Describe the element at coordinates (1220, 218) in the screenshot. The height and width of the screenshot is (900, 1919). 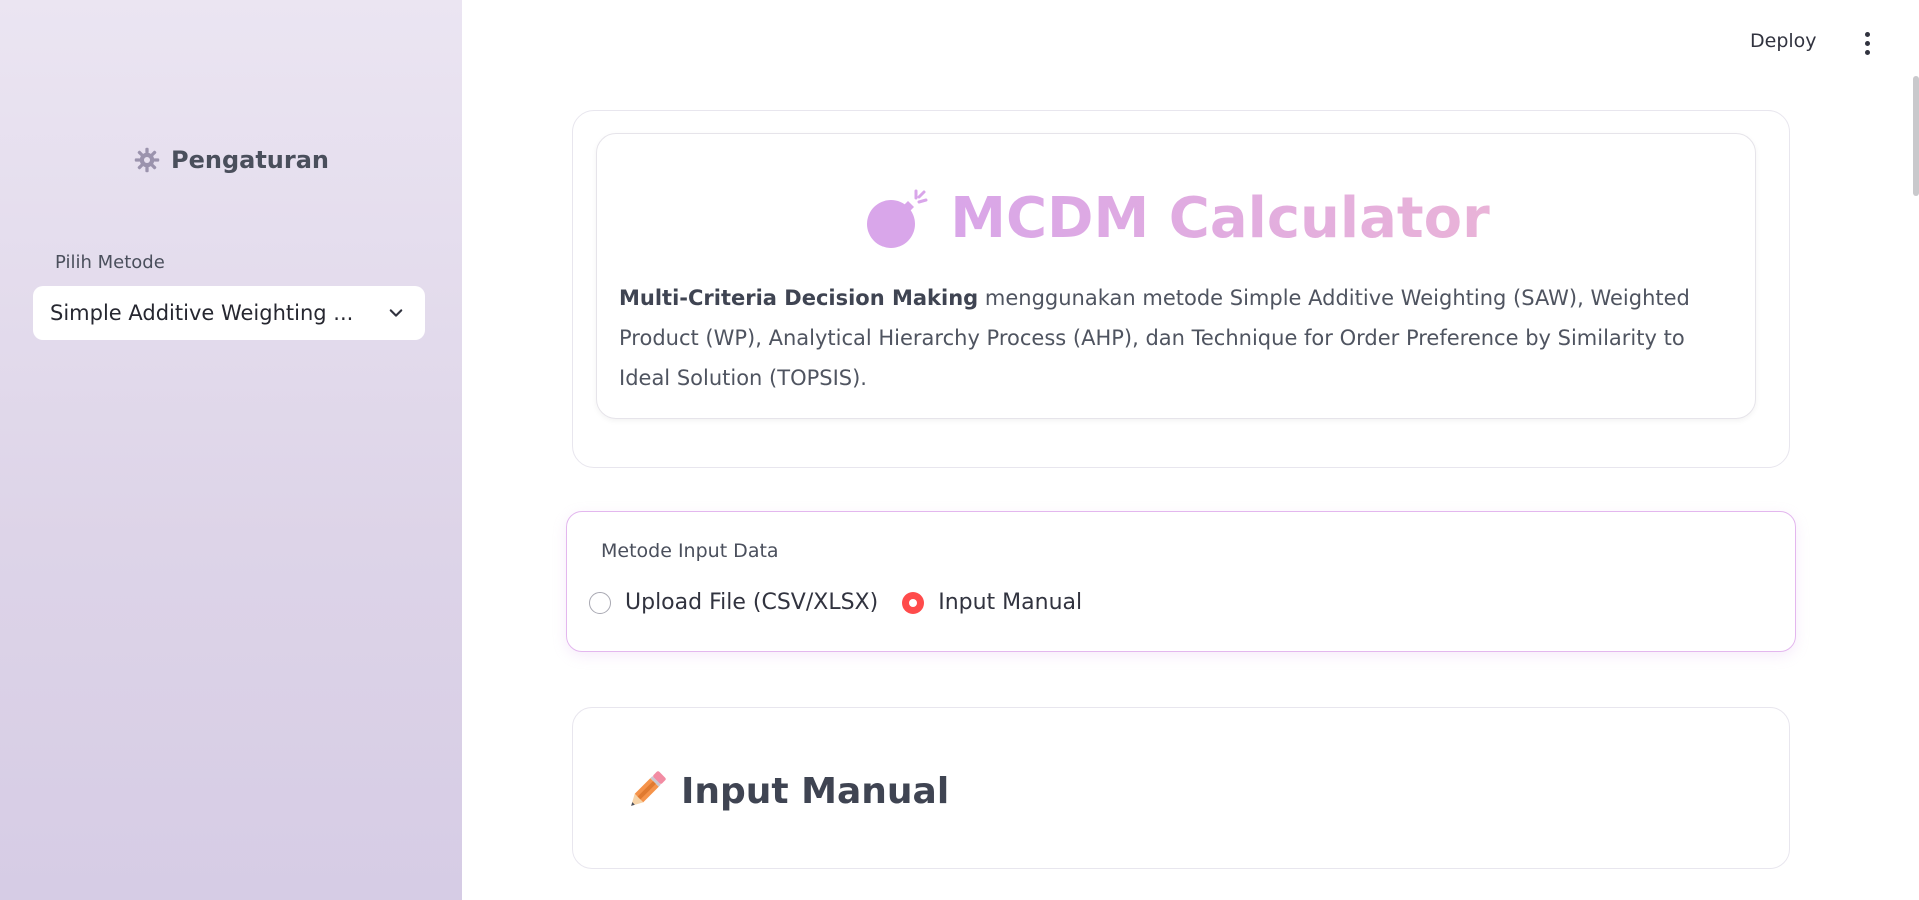
I see `app-title: MCDM Calculator` at that location.